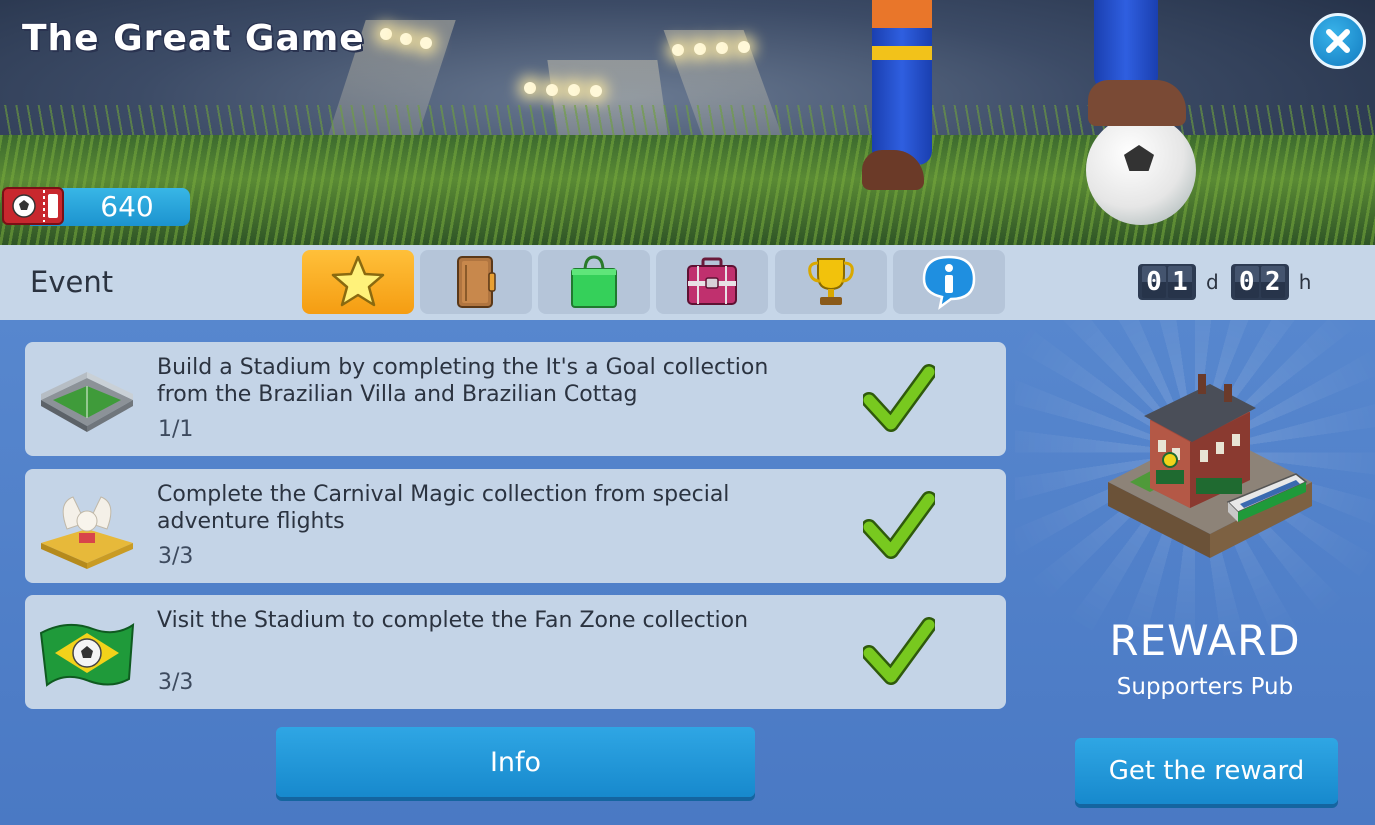 Image resolution: width=1375 pixels, height=825 pixels. I want to click on tab-bar-label: Event, so click(72, 282).